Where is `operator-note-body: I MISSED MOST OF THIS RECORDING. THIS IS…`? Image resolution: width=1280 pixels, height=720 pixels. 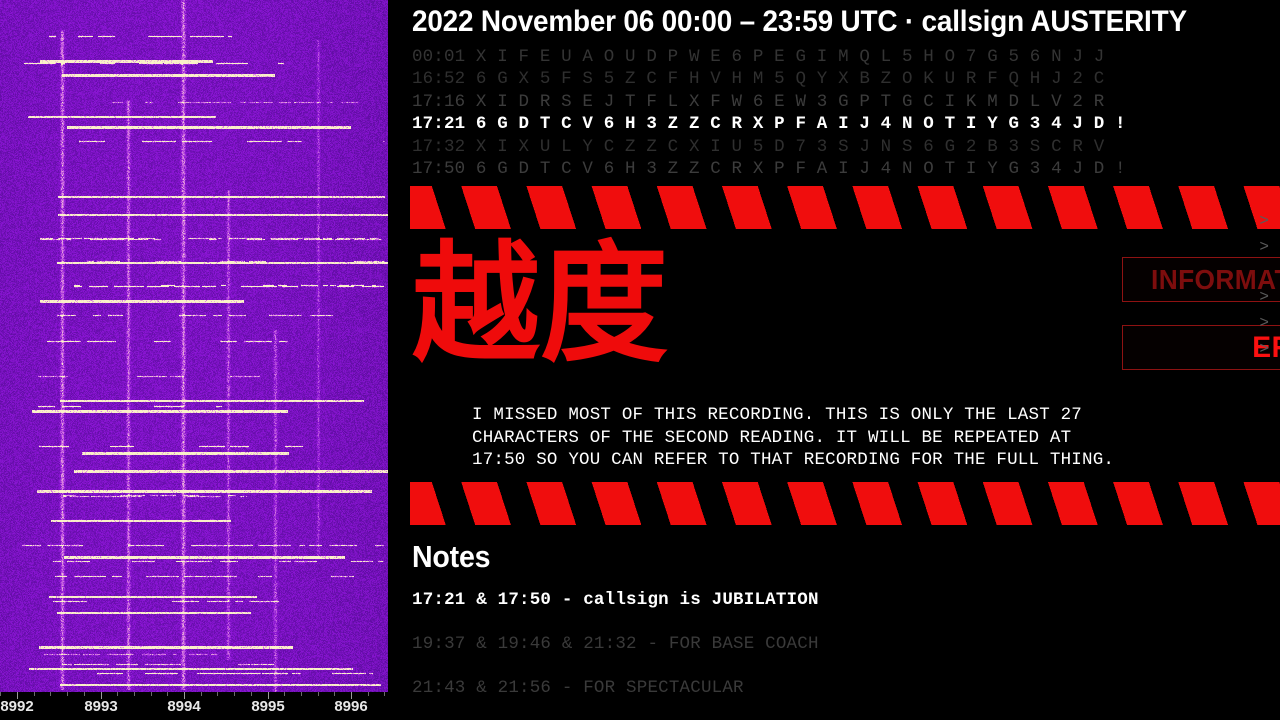
operator-note-body: I MISSED MOST OF THIS RECORDING. THIS IS… is located at coordinates (867, 438).